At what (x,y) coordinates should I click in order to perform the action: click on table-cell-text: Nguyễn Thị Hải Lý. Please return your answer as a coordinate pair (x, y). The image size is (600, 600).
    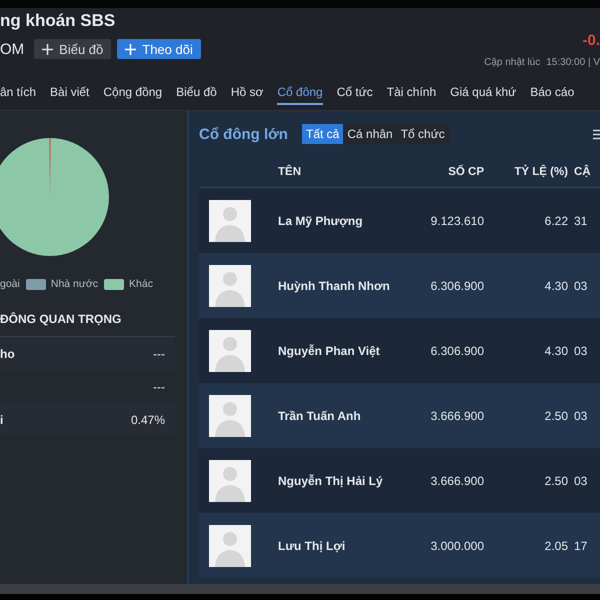
    Looking at the image, I should click on (331, 481).